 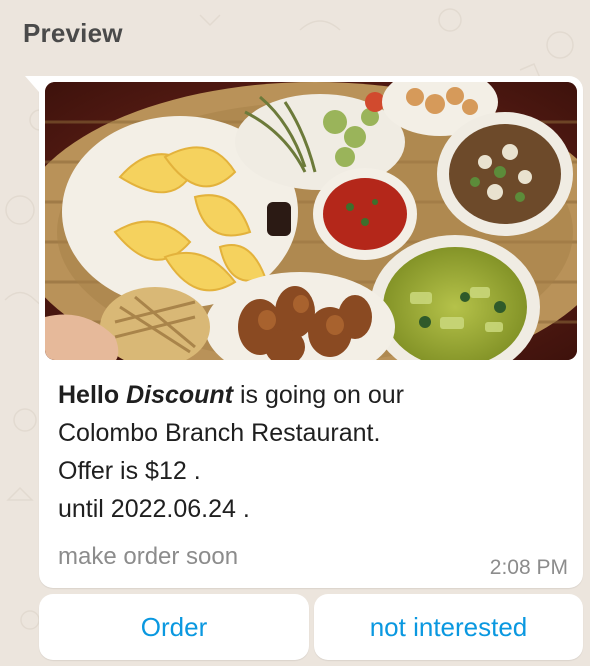 I want to click on message-footer: make order soon, so click(x=148, y=556).